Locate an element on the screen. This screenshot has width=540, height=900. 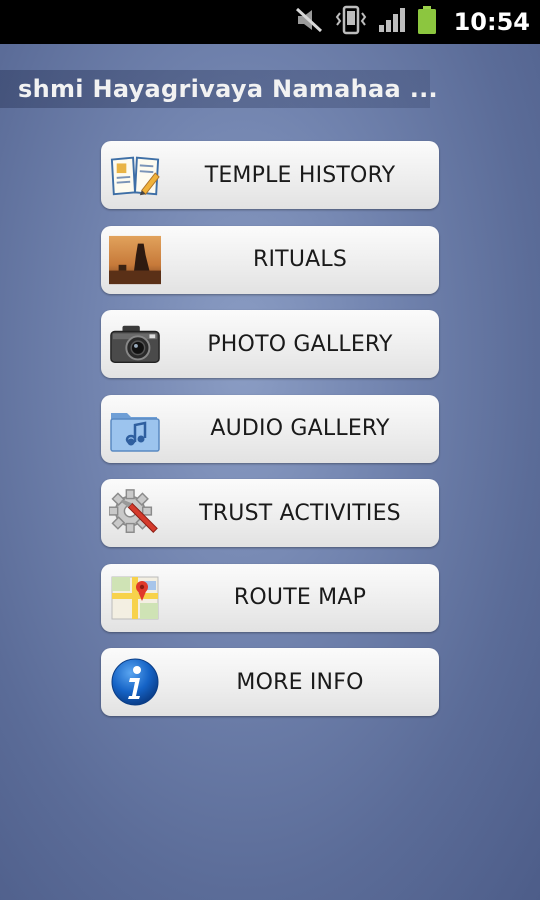
trust-activities-button: TRUST ACTIVITIES is located at coordinates (270, 513).